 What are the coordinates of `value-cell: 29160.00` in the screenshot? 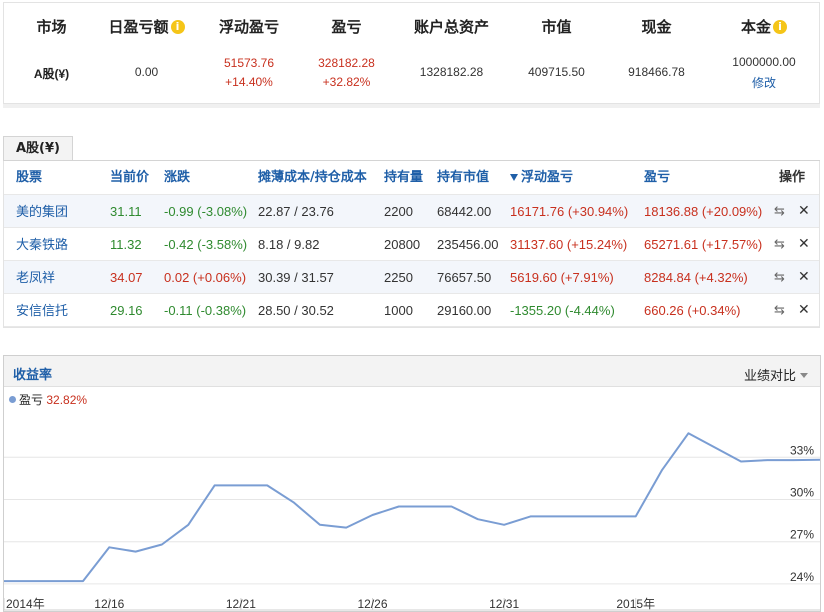 It's located at (464, 310).